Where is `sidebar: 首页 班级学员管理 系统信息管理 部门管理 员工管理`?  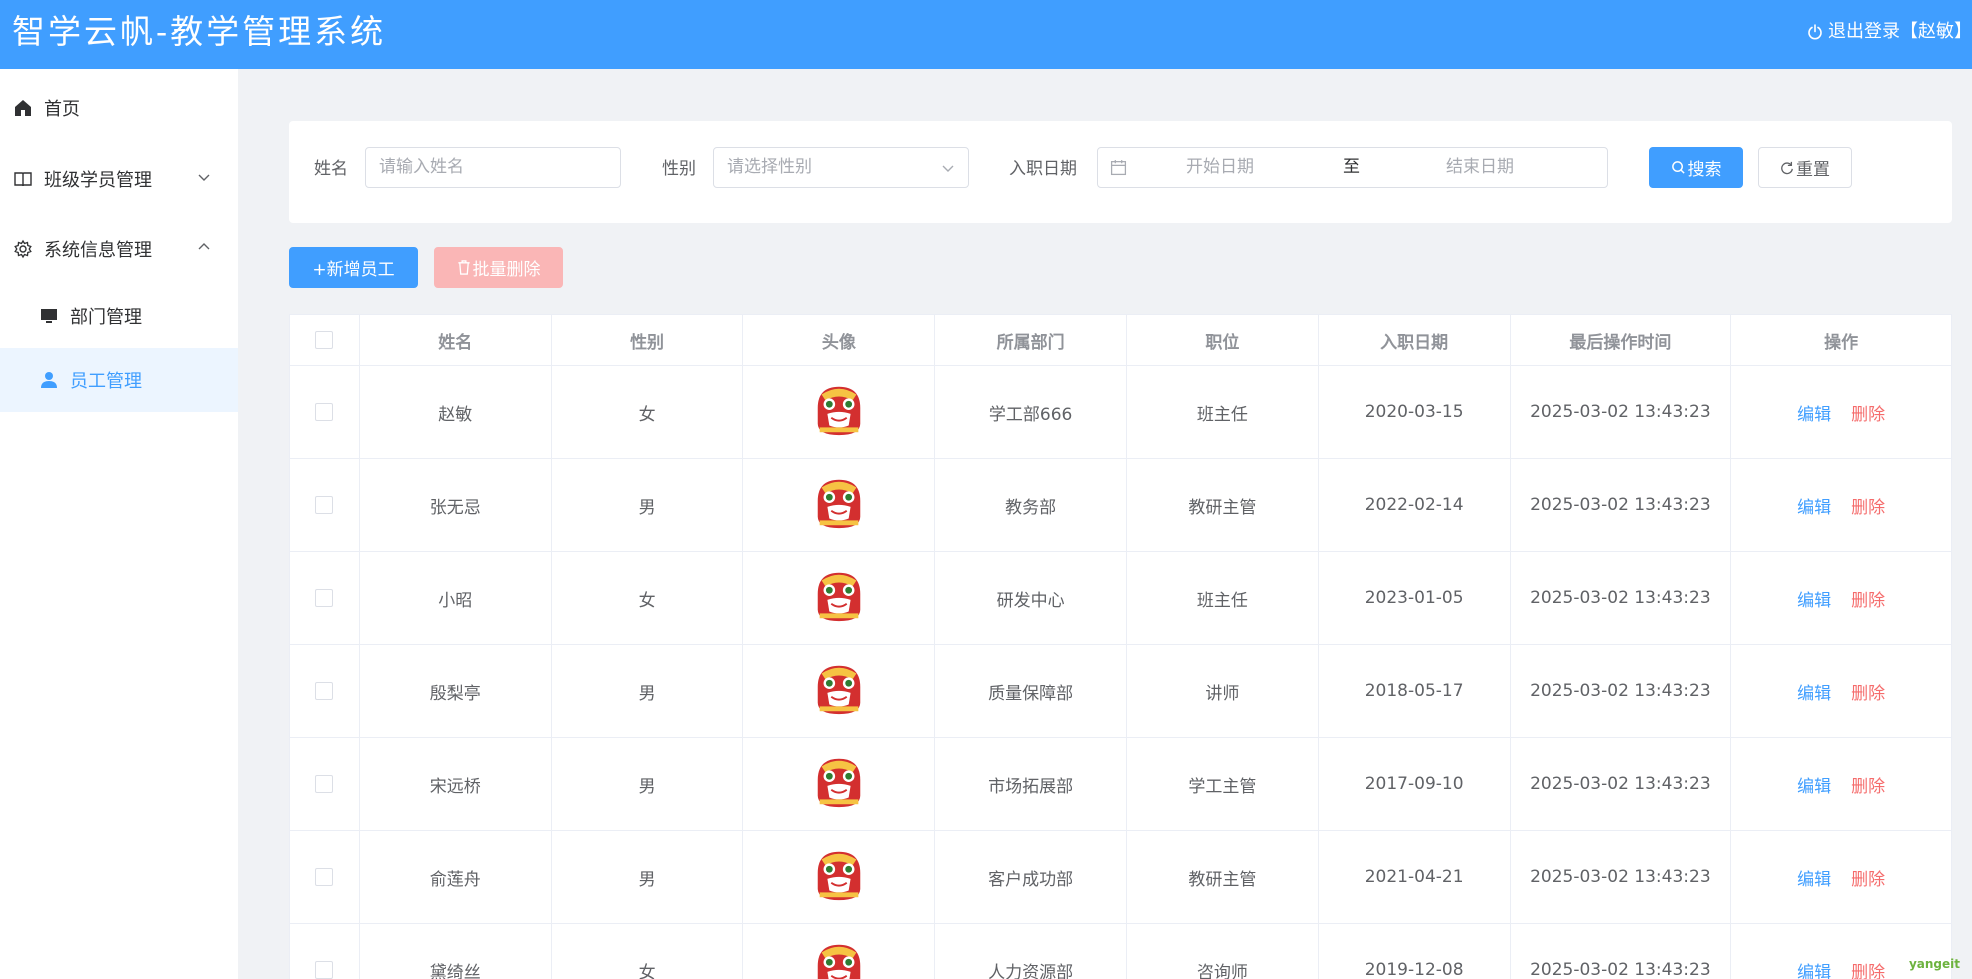
sidebar: 首页 班级学员管理 系统信息管理 部门管理 员工管理 is located at coordinates (119, 524).